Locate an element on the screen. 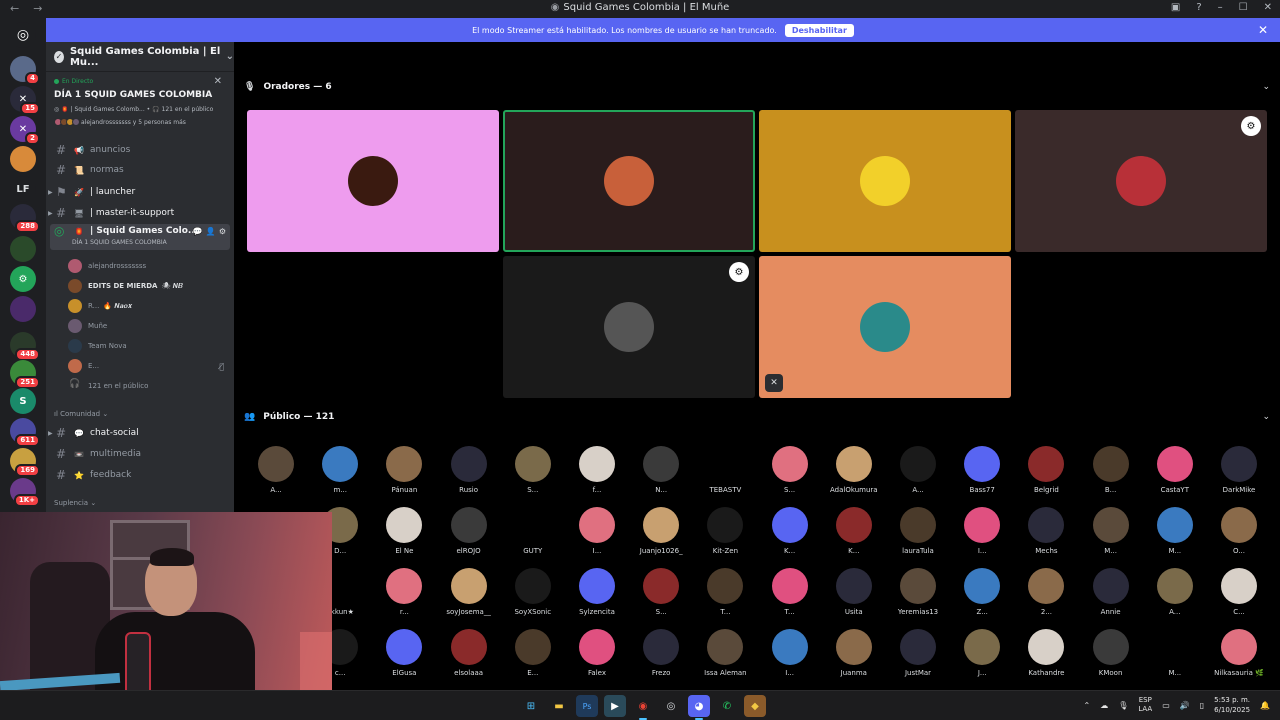 This screenshot has height=720, width=1280. help-icon: ? is located at coordinates (1198, 7).